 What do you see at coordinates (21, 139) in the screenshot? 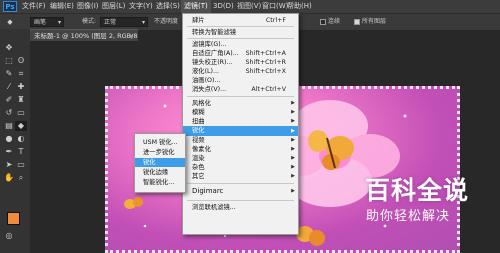
I see `dodge-icon: ◐` at bounding box center [21, 139].